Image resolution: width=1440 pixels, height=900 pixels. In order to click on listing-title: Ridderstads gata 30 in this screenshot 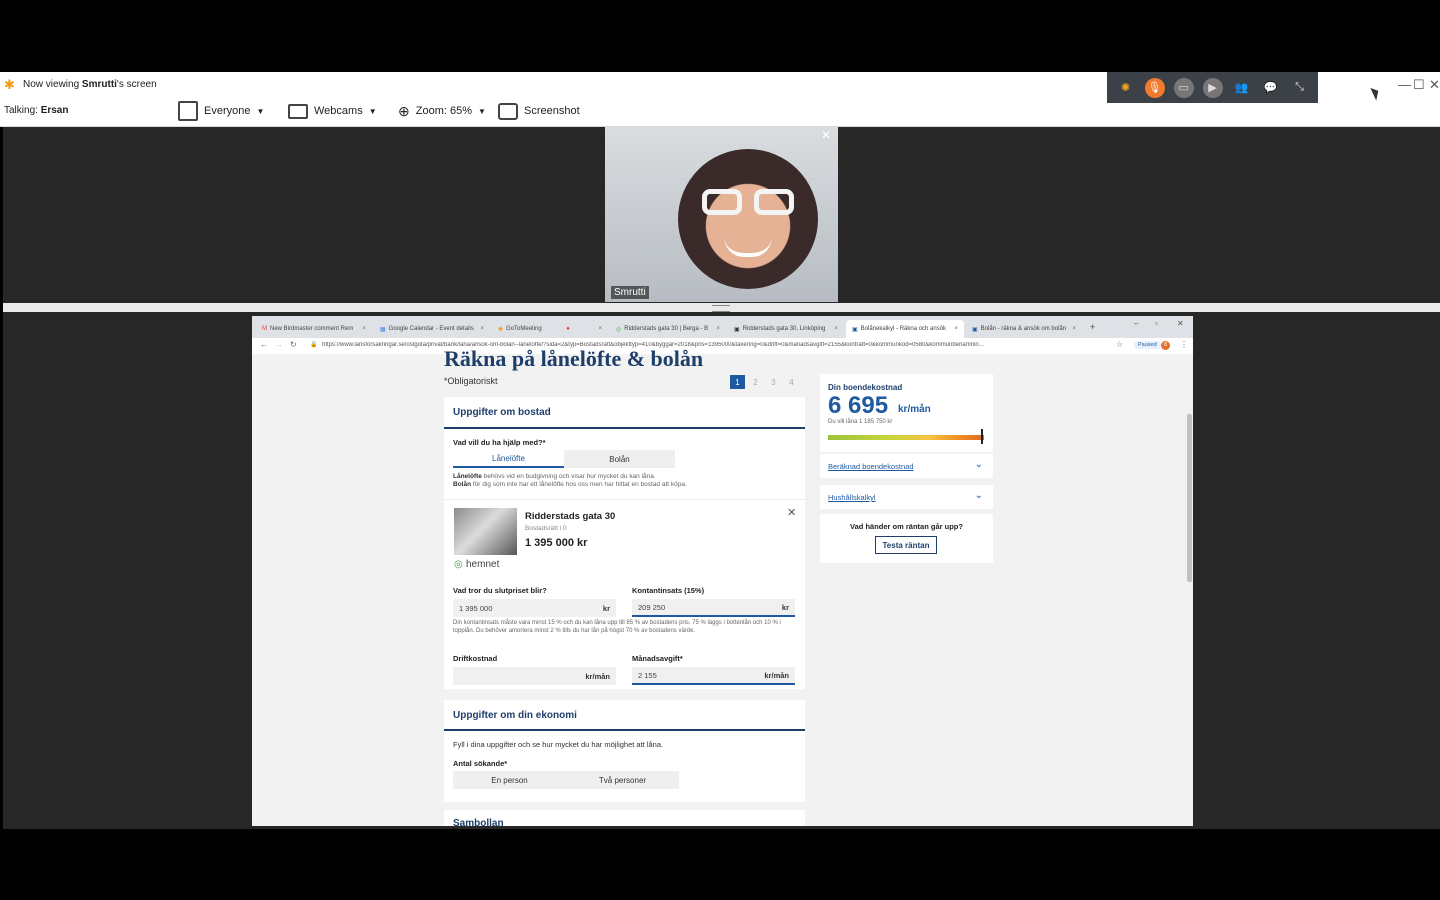, I will do `click(570, 516)`.